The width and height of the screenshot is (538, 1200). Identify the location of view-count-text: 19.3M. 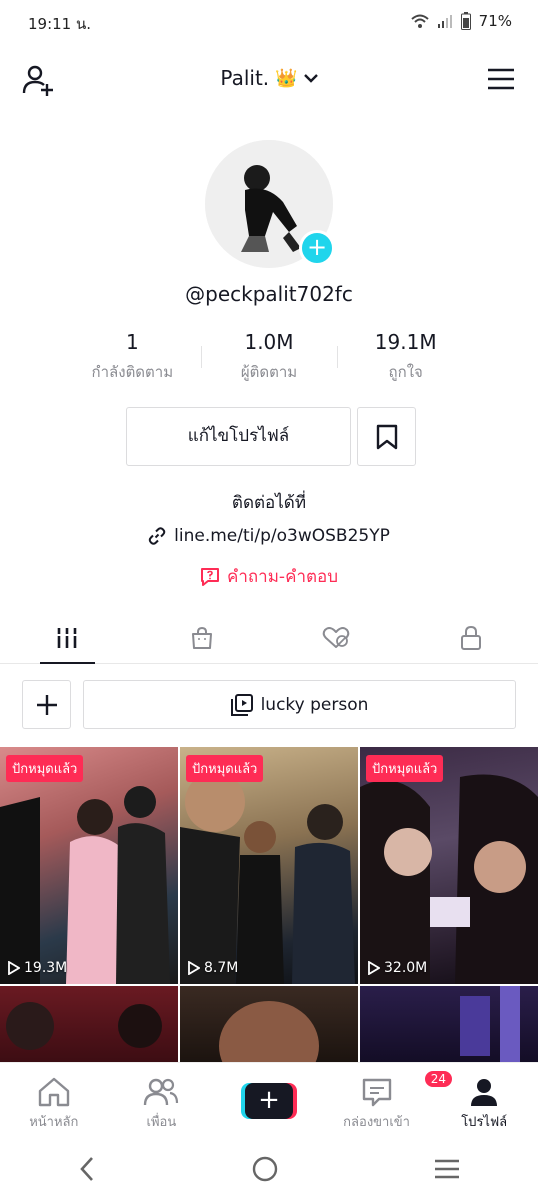
(46, 968).